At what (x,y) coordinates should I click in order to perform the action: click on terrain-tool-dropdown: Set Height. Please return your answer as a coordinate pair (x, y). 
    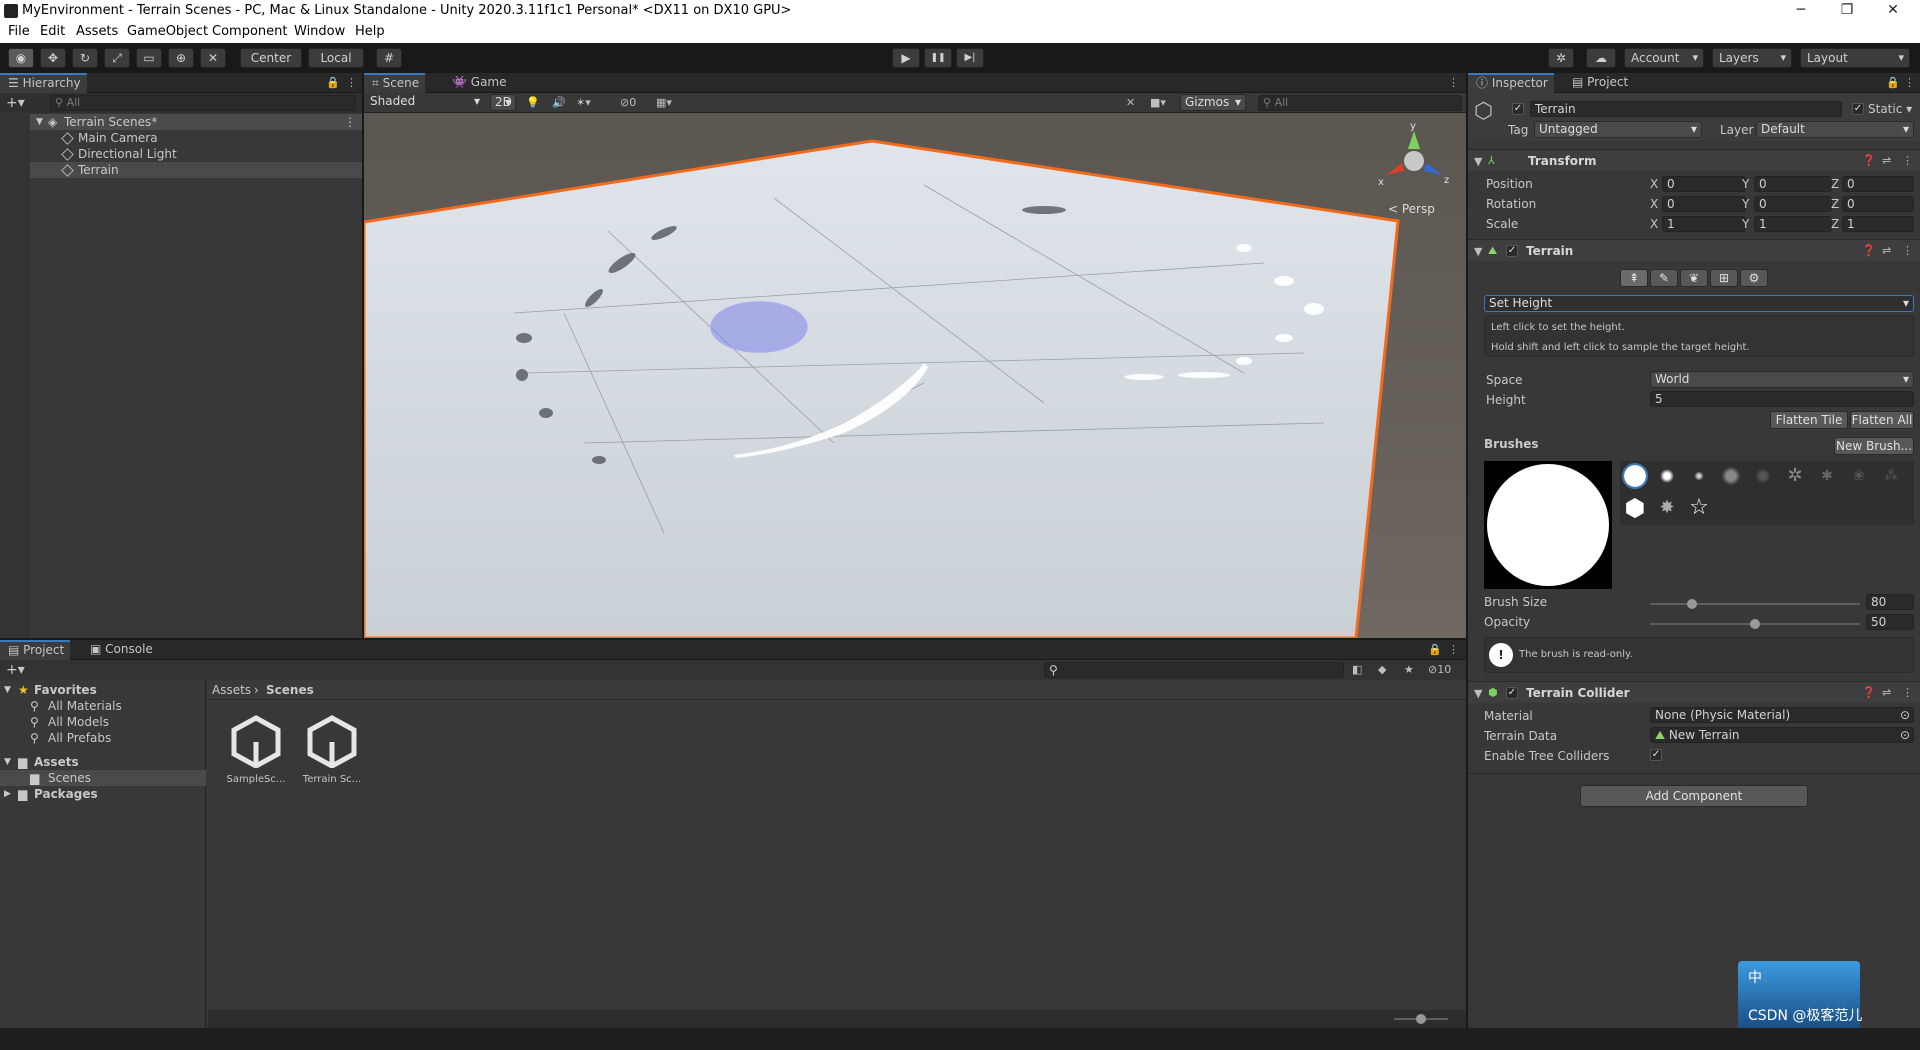
    Looking at the image, I should click on (1699, 303).